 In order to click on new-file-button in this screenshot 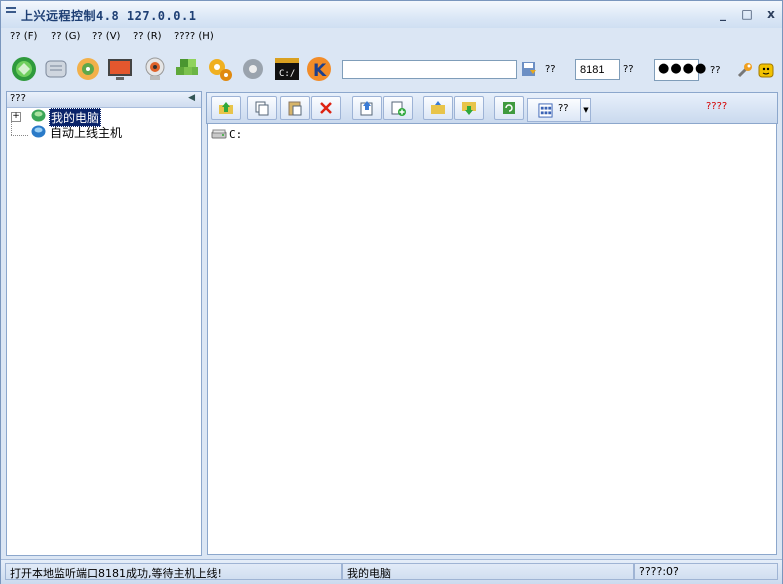, I will do `click(398, 108)`.